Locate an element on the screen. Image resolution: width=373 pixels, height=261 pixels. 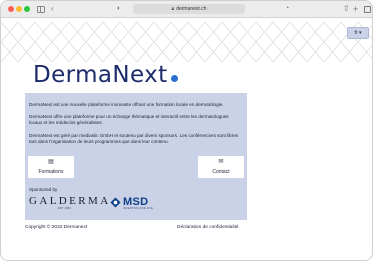
minimize-window-button is located at coordinates (19, 9).